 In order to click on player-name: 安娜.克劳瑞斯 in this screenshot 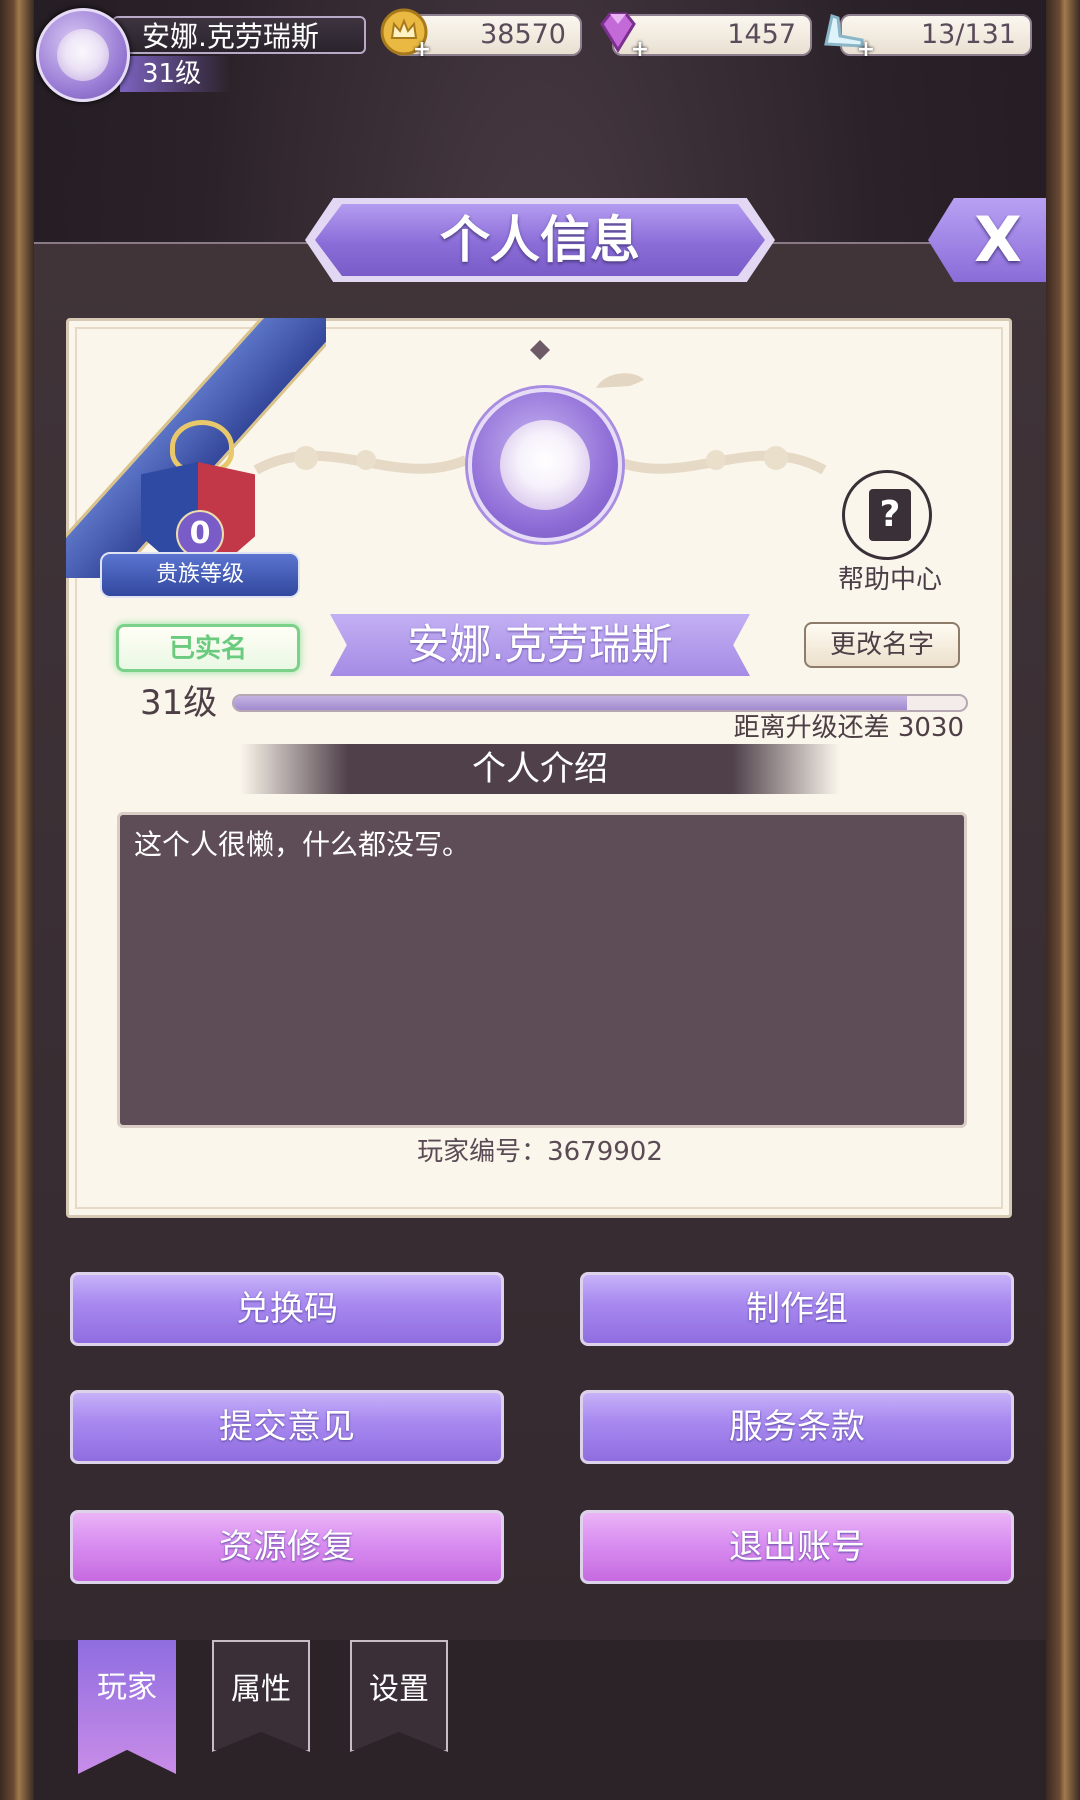, I will do `click(540, 644)`.